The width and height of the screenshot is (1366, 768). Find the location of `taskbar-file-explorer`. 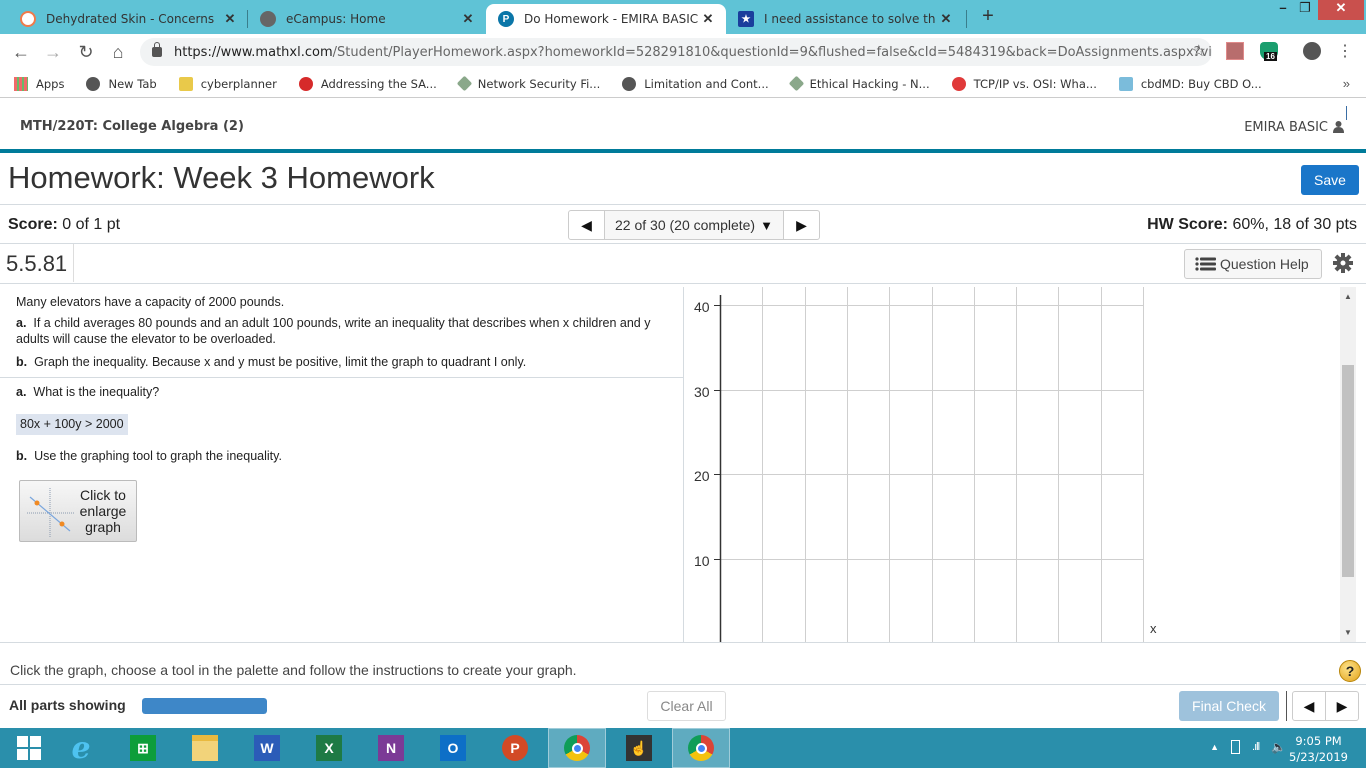

taskbar-file-explorer is located at coordinates (205, 748).